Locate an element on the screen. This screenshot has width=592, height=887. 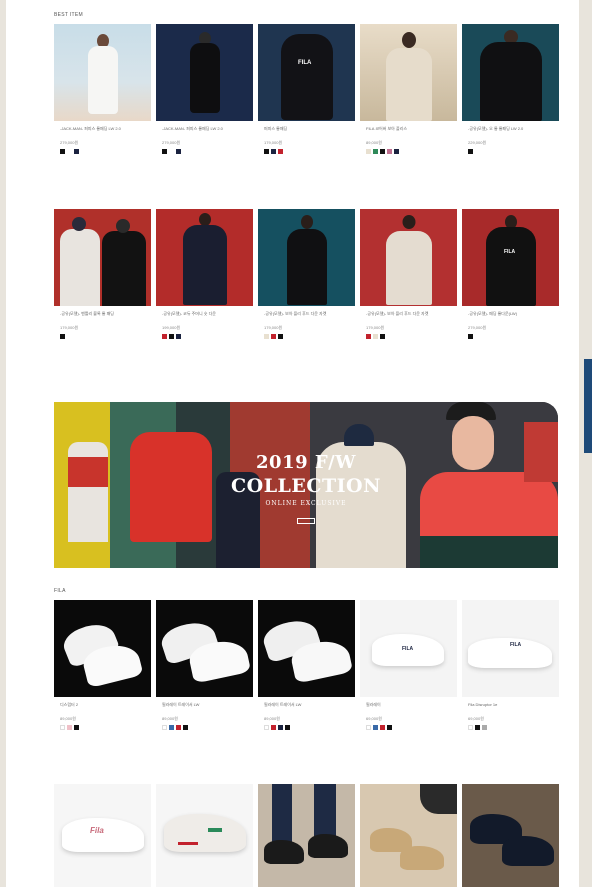
product-card: 디스럽터 2 89,000원 is located at coordinates (102, 665).